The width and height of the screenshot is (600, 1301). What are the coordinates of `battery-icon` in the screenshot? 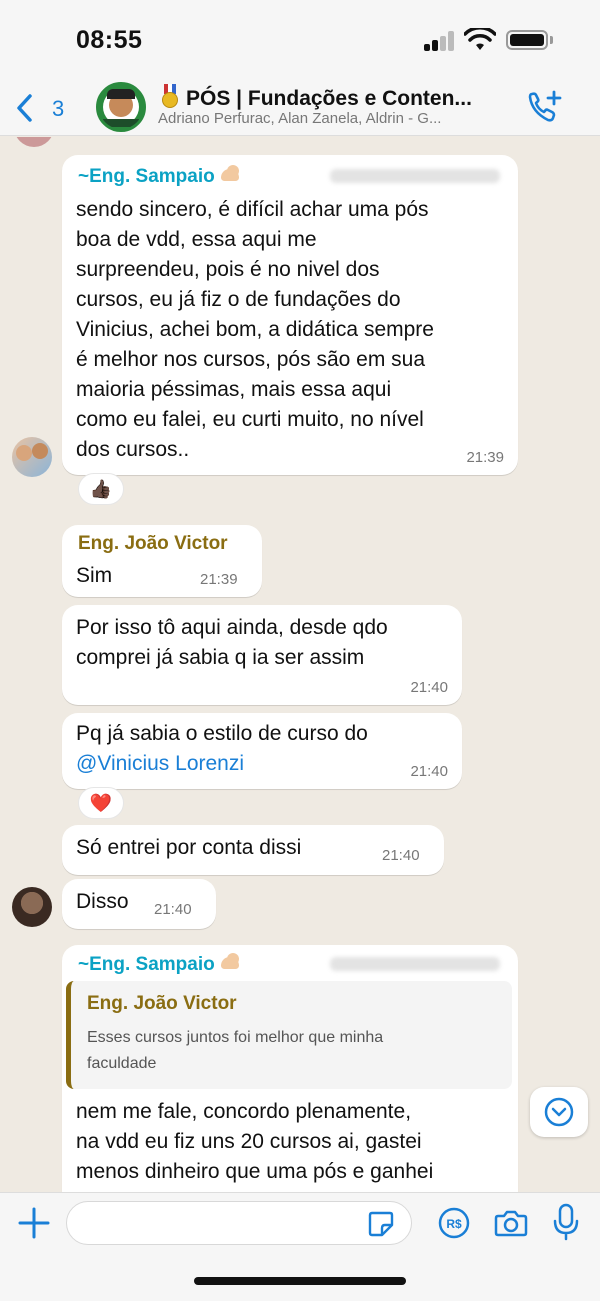 It's located at (527, 40).